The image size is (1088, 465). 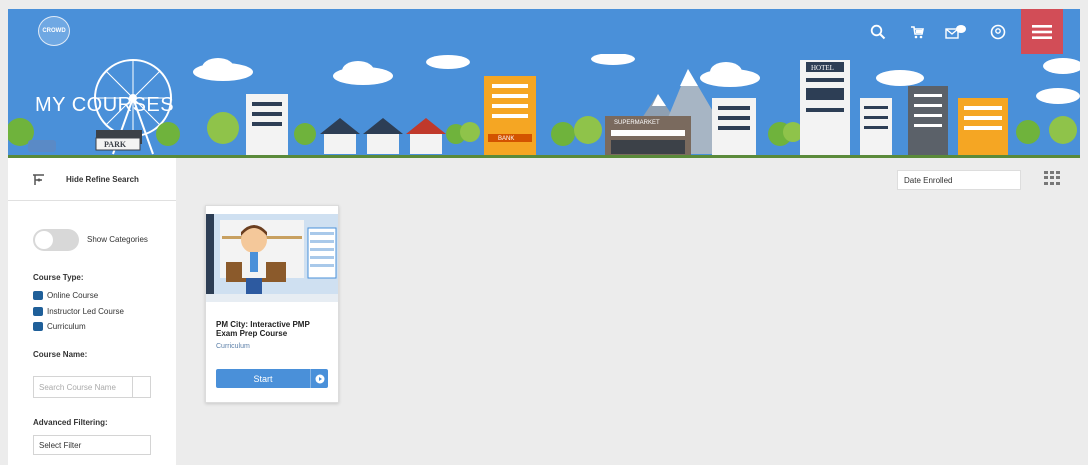 I want to click on show-categories-label: Show Categories, so click(x=117, y=239).